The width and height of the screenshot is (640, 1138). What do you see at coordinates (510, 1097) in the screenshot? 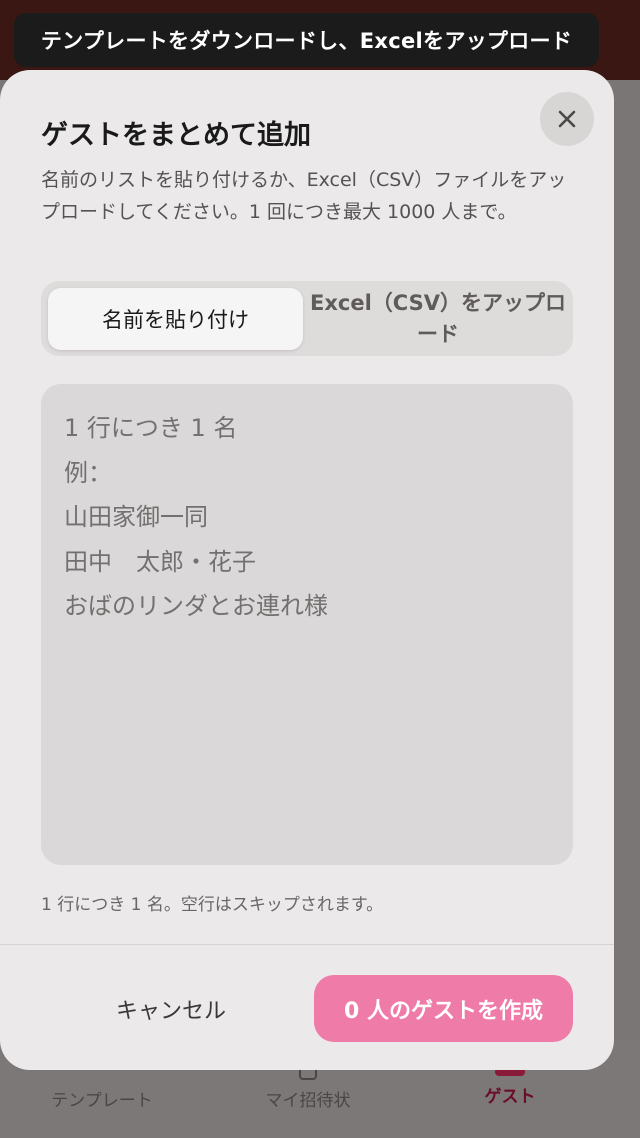
I see `tab-guests-label: ゲスト` at bounding box center [510, 1097].